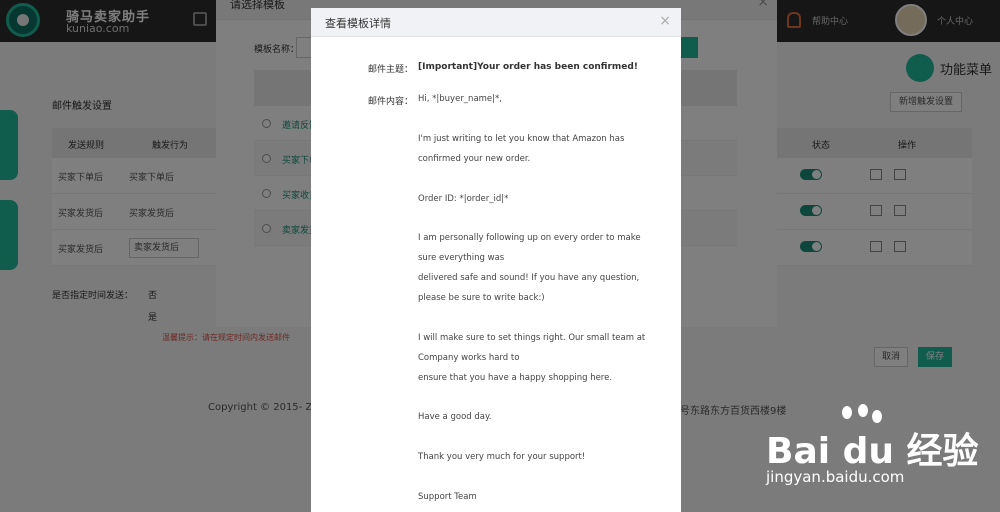  I want to click on baidu-jingyan-watermark: Bai du 经验 jingyan.baidu.com, so click(882, 454).